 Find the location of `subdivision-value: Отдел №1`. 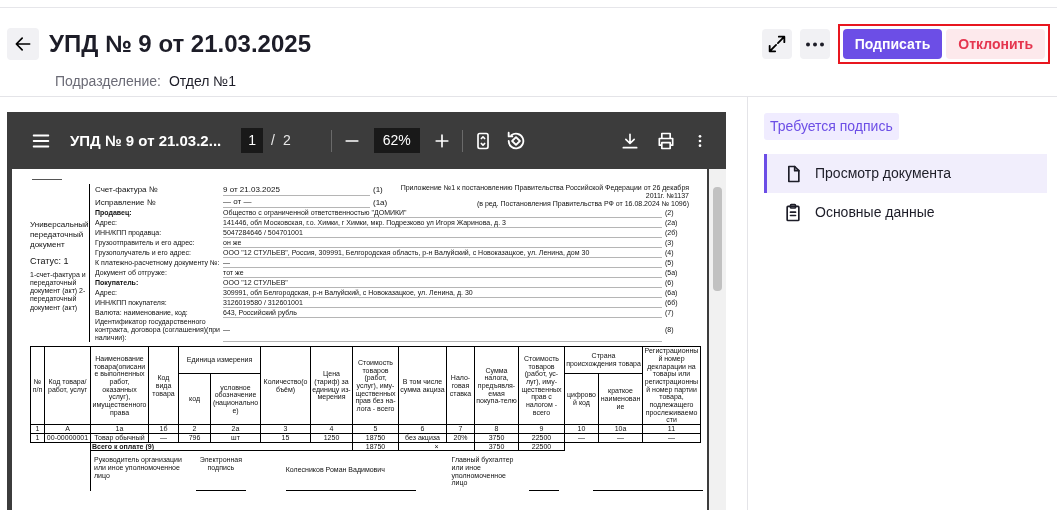

subdivision-value: Отдел №1 is located at coordinates (202, 81).